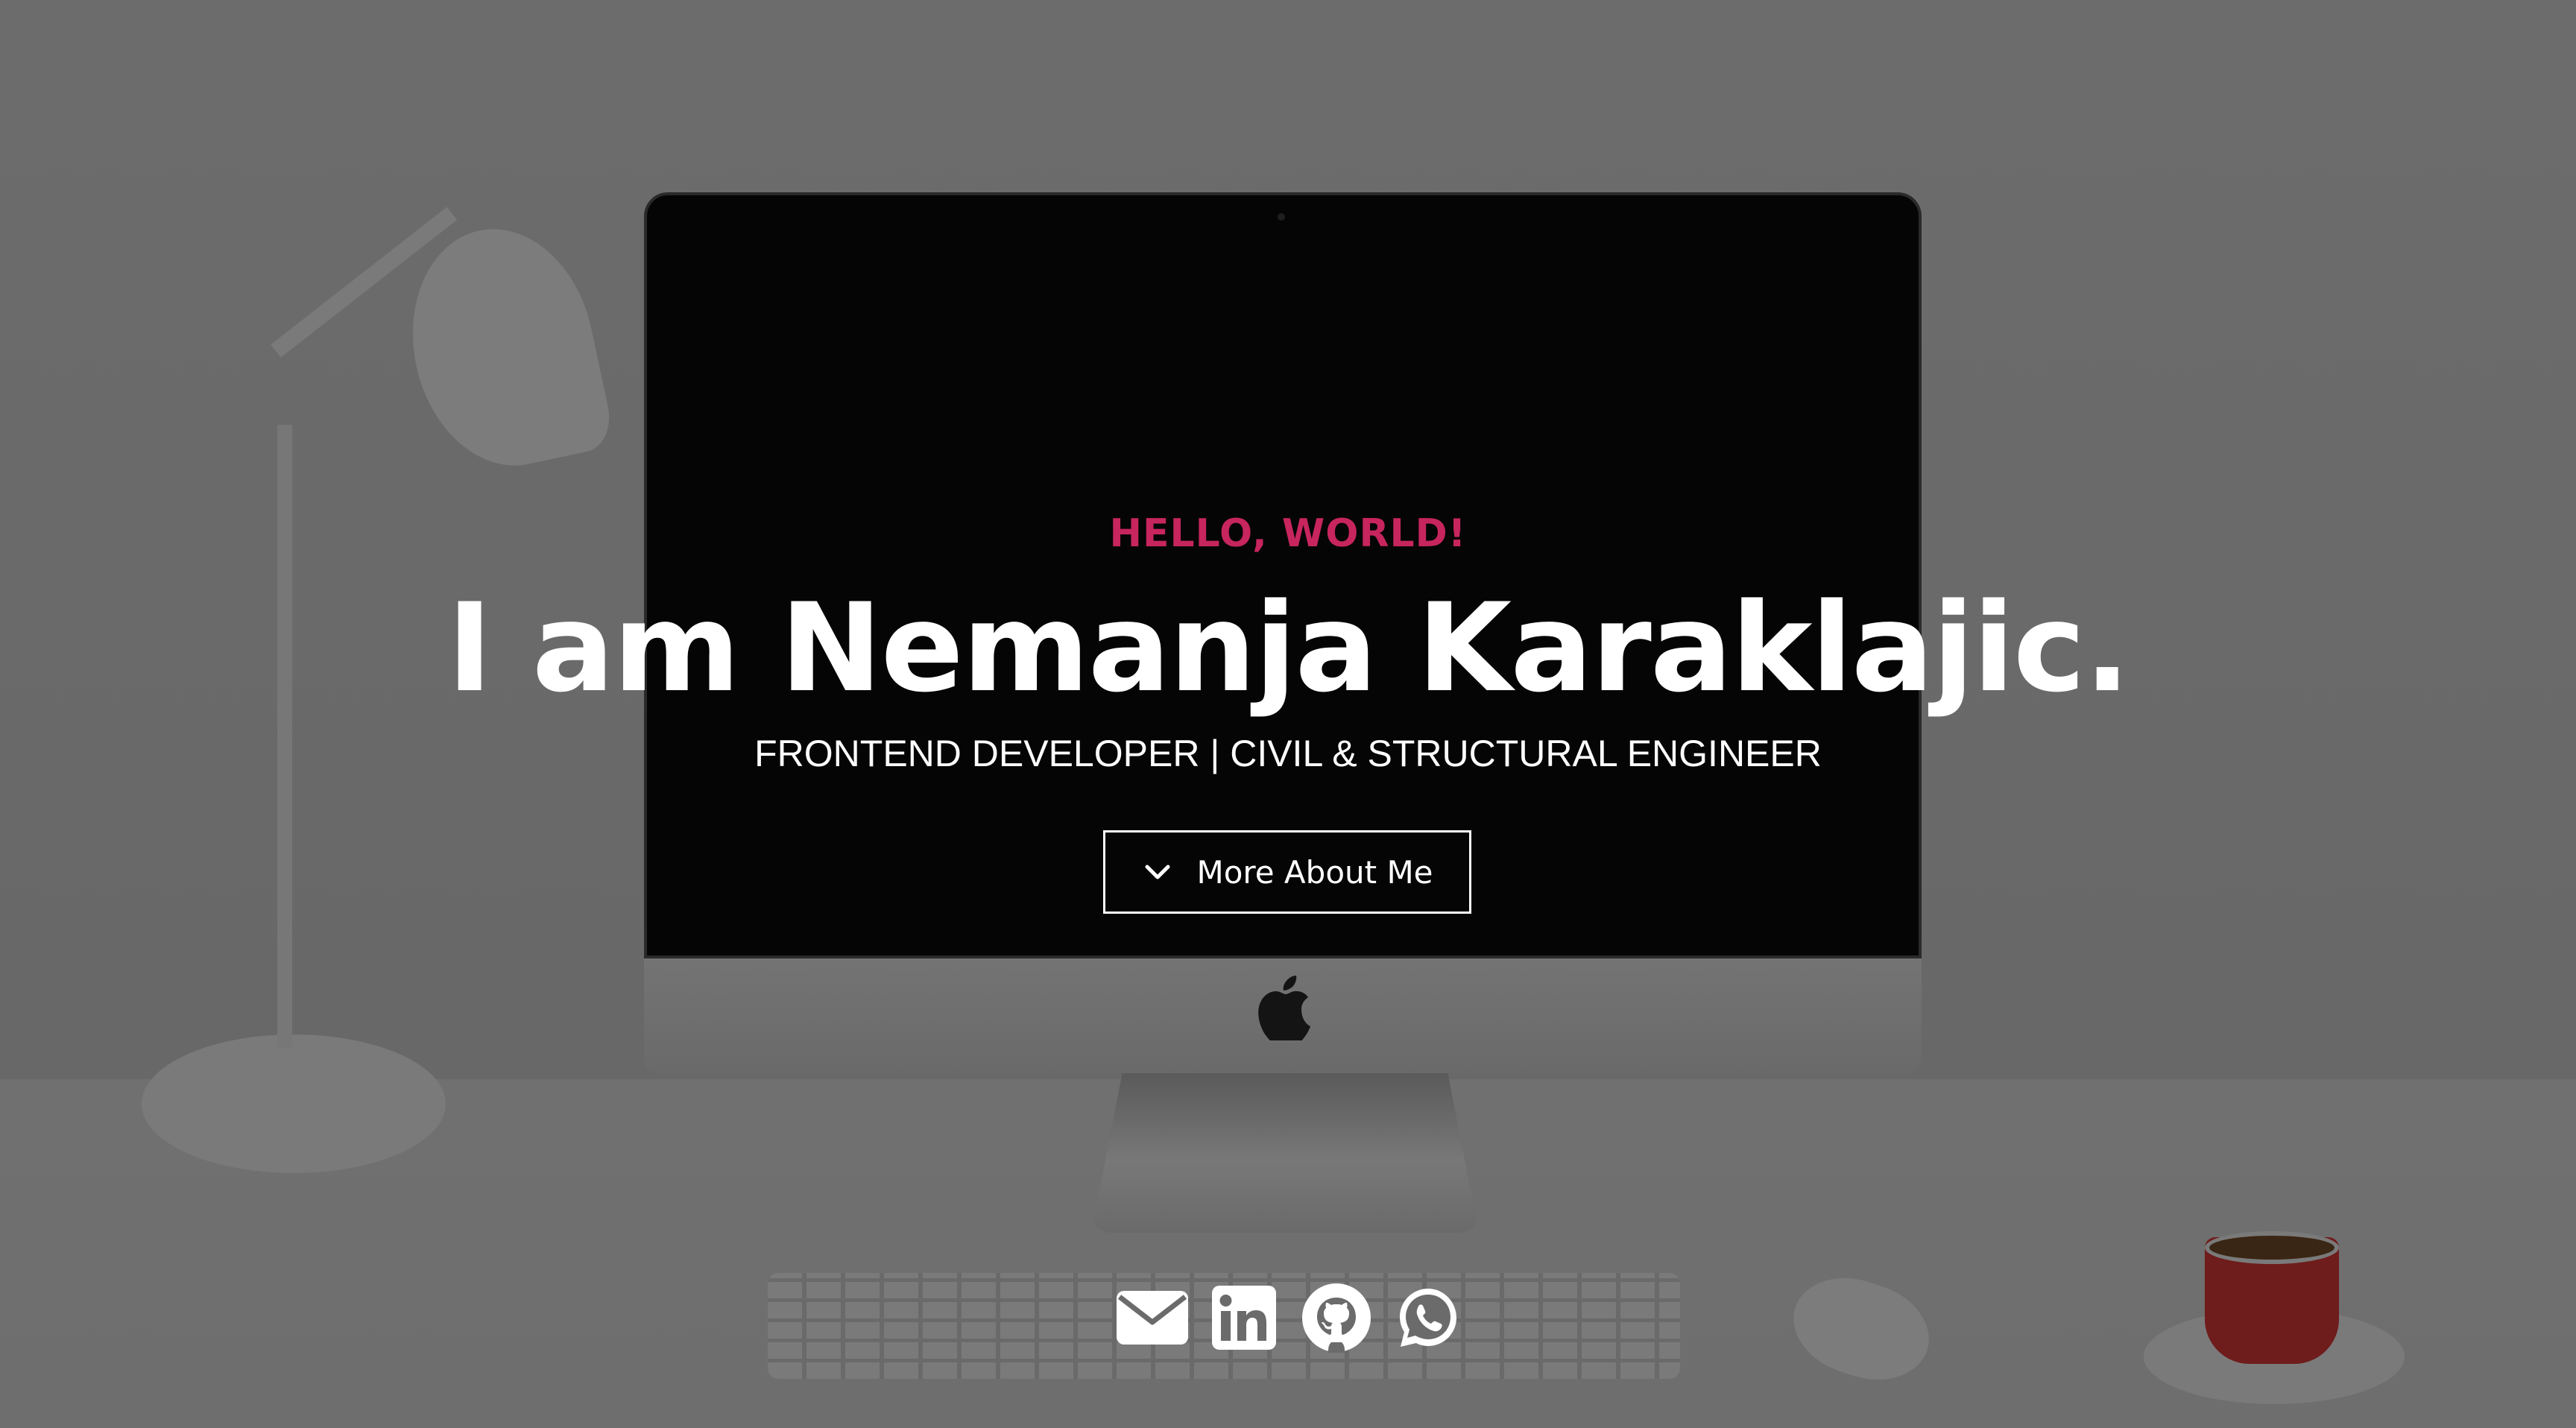 The height and width of the screenshot is (1428, 2576). I want to click on whatsapp-link, so click(1428, 1317).